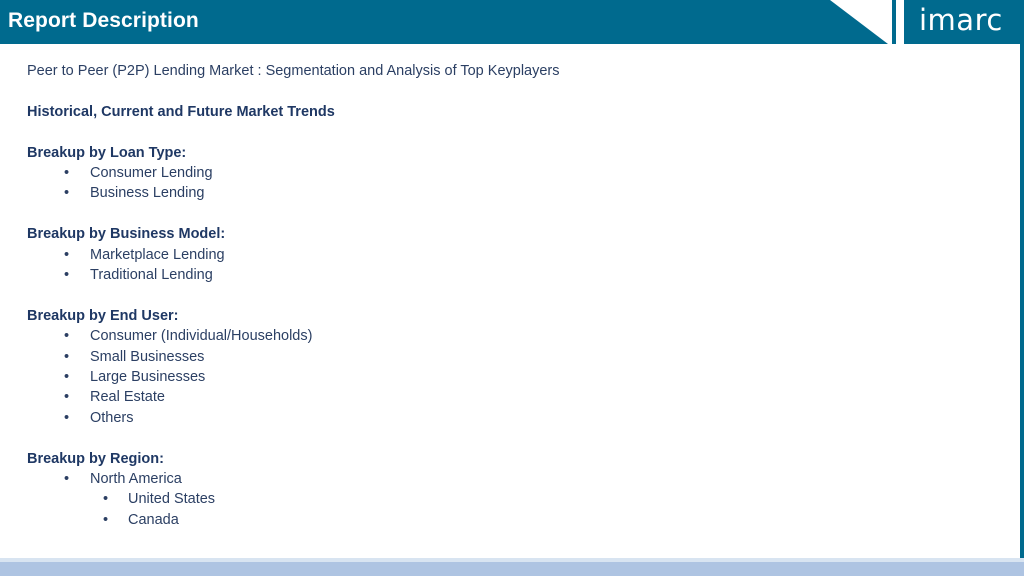 The height and width of the screenshot is (576, 1024). Describe the element at coordinates (507, 499) in the screenshot. I see `list-item: • United States` at that location.